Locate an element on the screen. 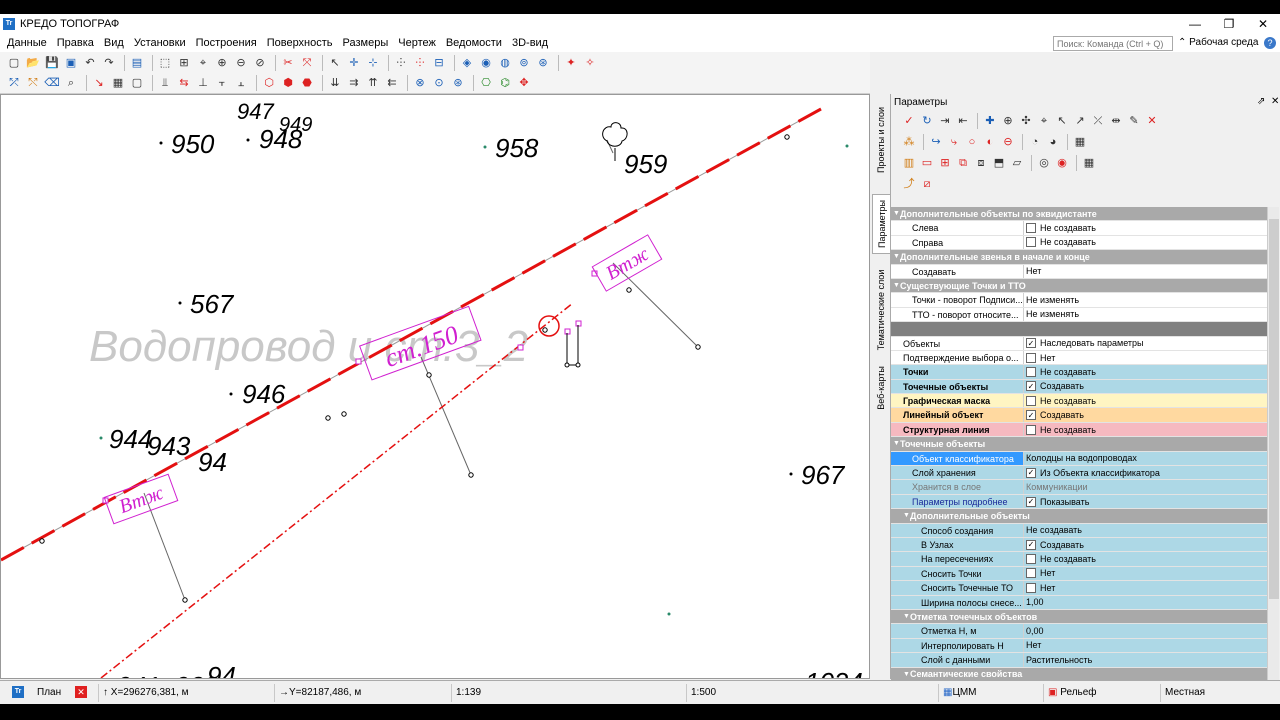  save-icon: 💾 is located at coordinates (52, 63).